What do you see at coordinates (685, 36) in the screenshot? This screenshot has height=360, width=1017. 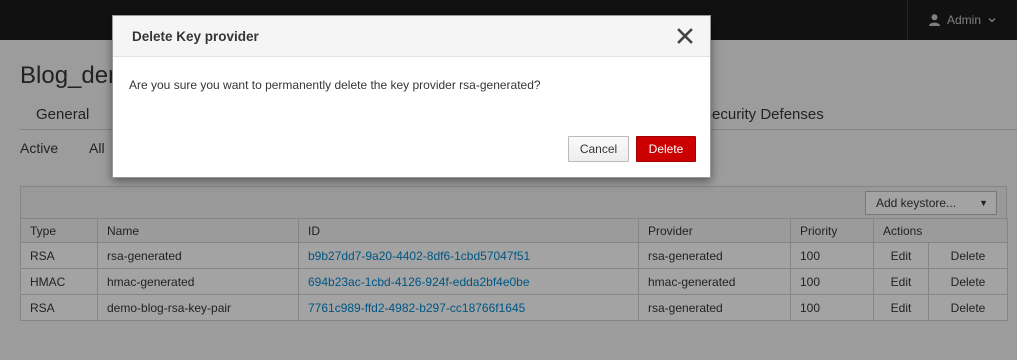 I see `close-icon` at bounding box center [685, 36].